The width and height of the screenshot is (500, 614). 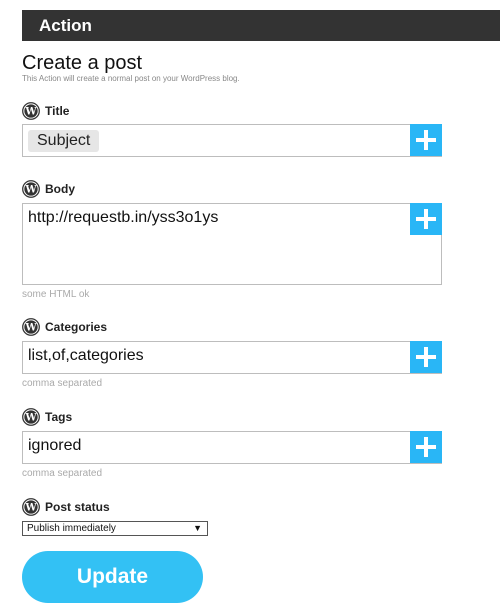 I want to click on action-header-title: Action, so click(x=65, y=25).